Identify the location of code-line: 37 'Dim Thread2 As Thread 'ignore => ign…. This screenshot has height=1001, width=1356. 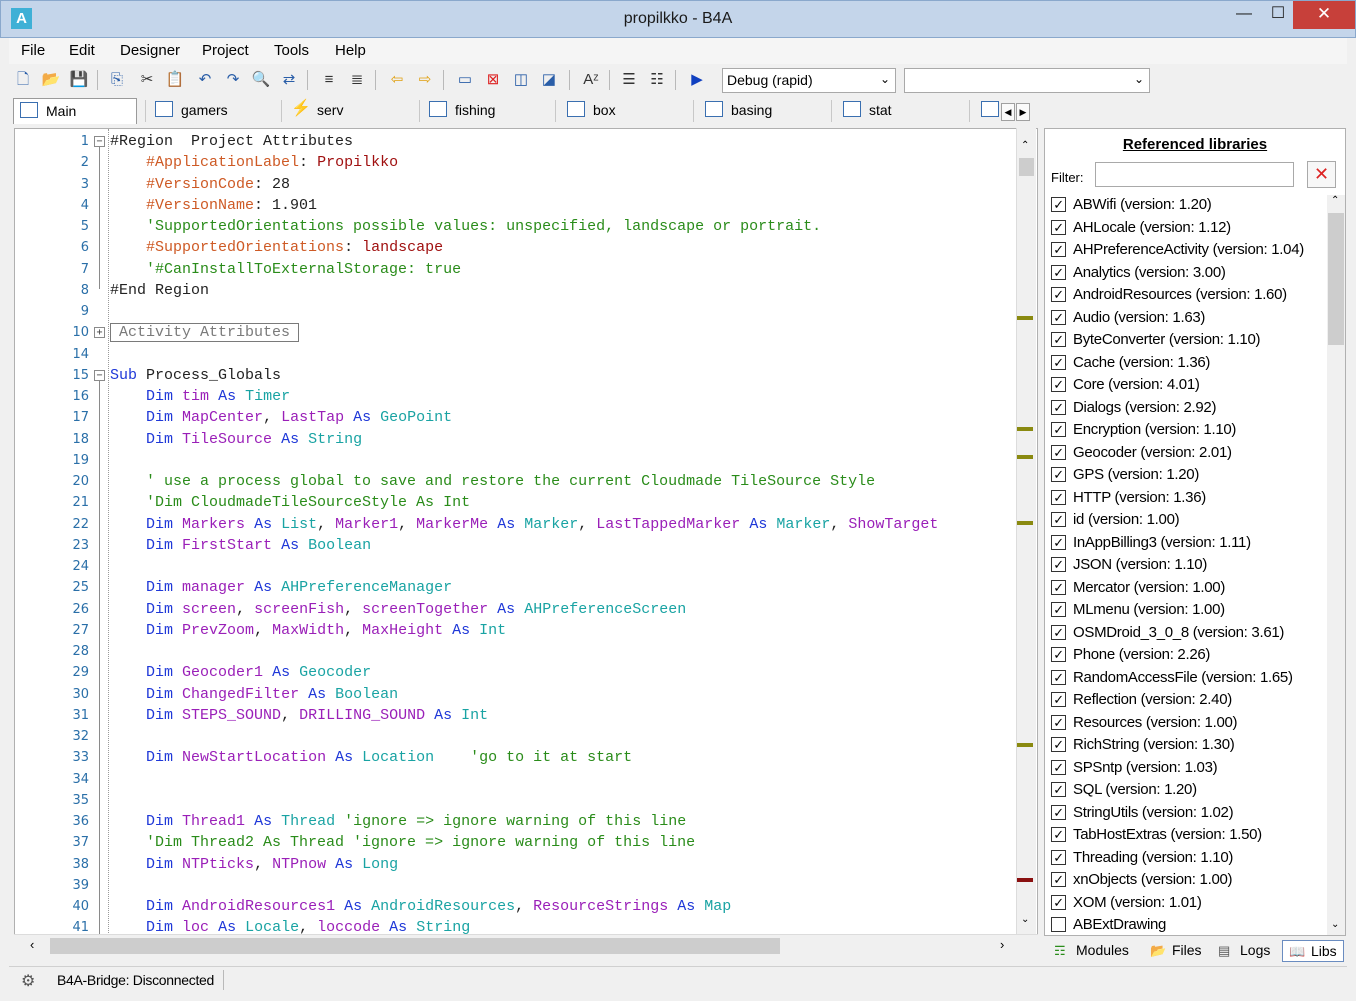
(515, 842).